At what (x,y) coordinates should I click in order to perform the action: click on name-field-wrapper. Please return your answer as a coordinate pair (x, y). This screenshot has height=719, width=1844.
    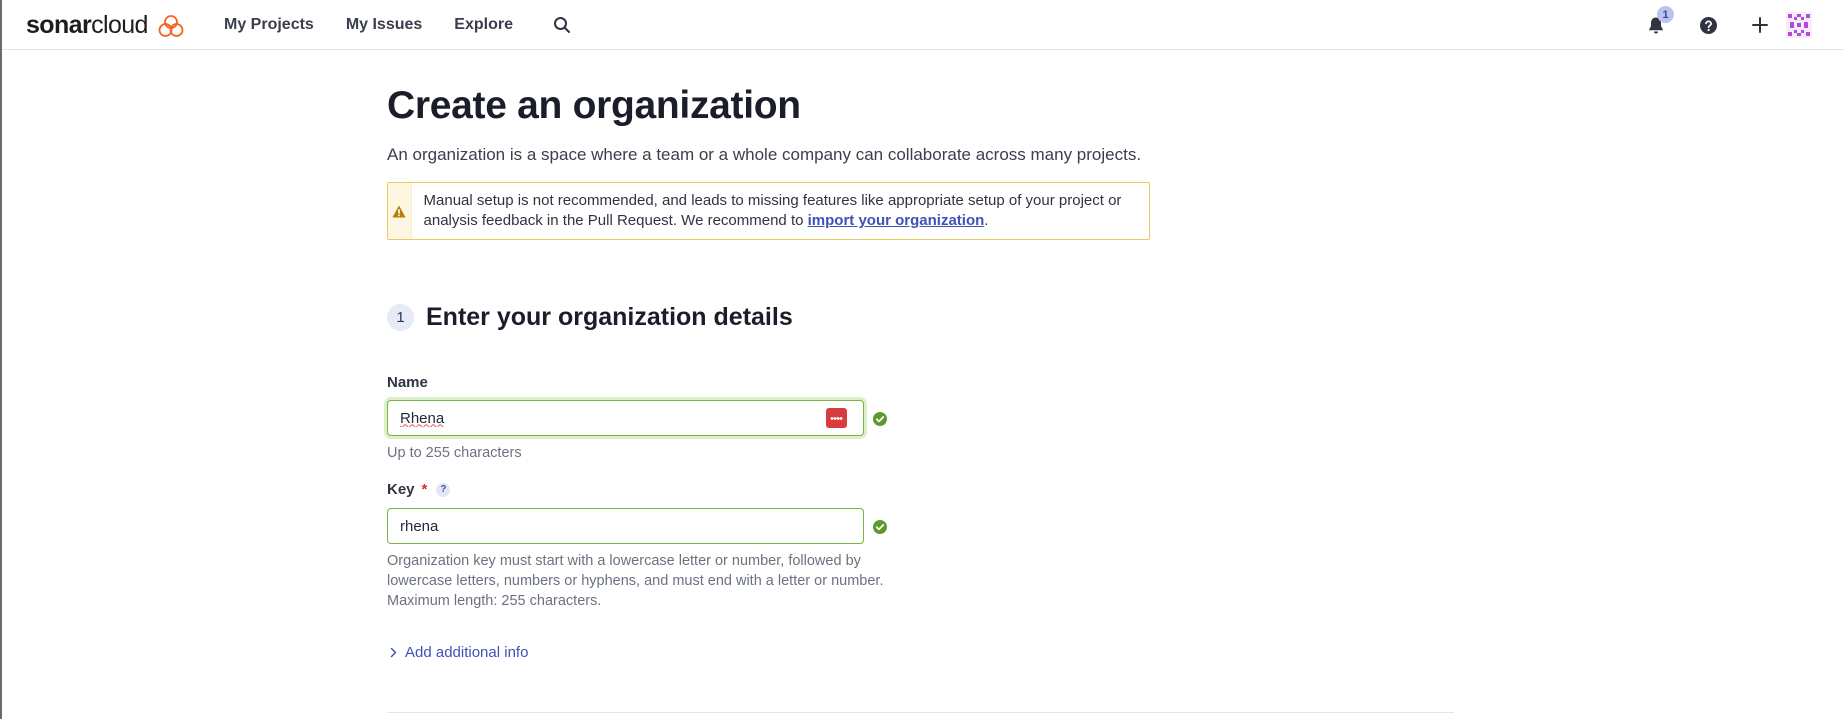
    Looking at the image, I should click on (625, 418).